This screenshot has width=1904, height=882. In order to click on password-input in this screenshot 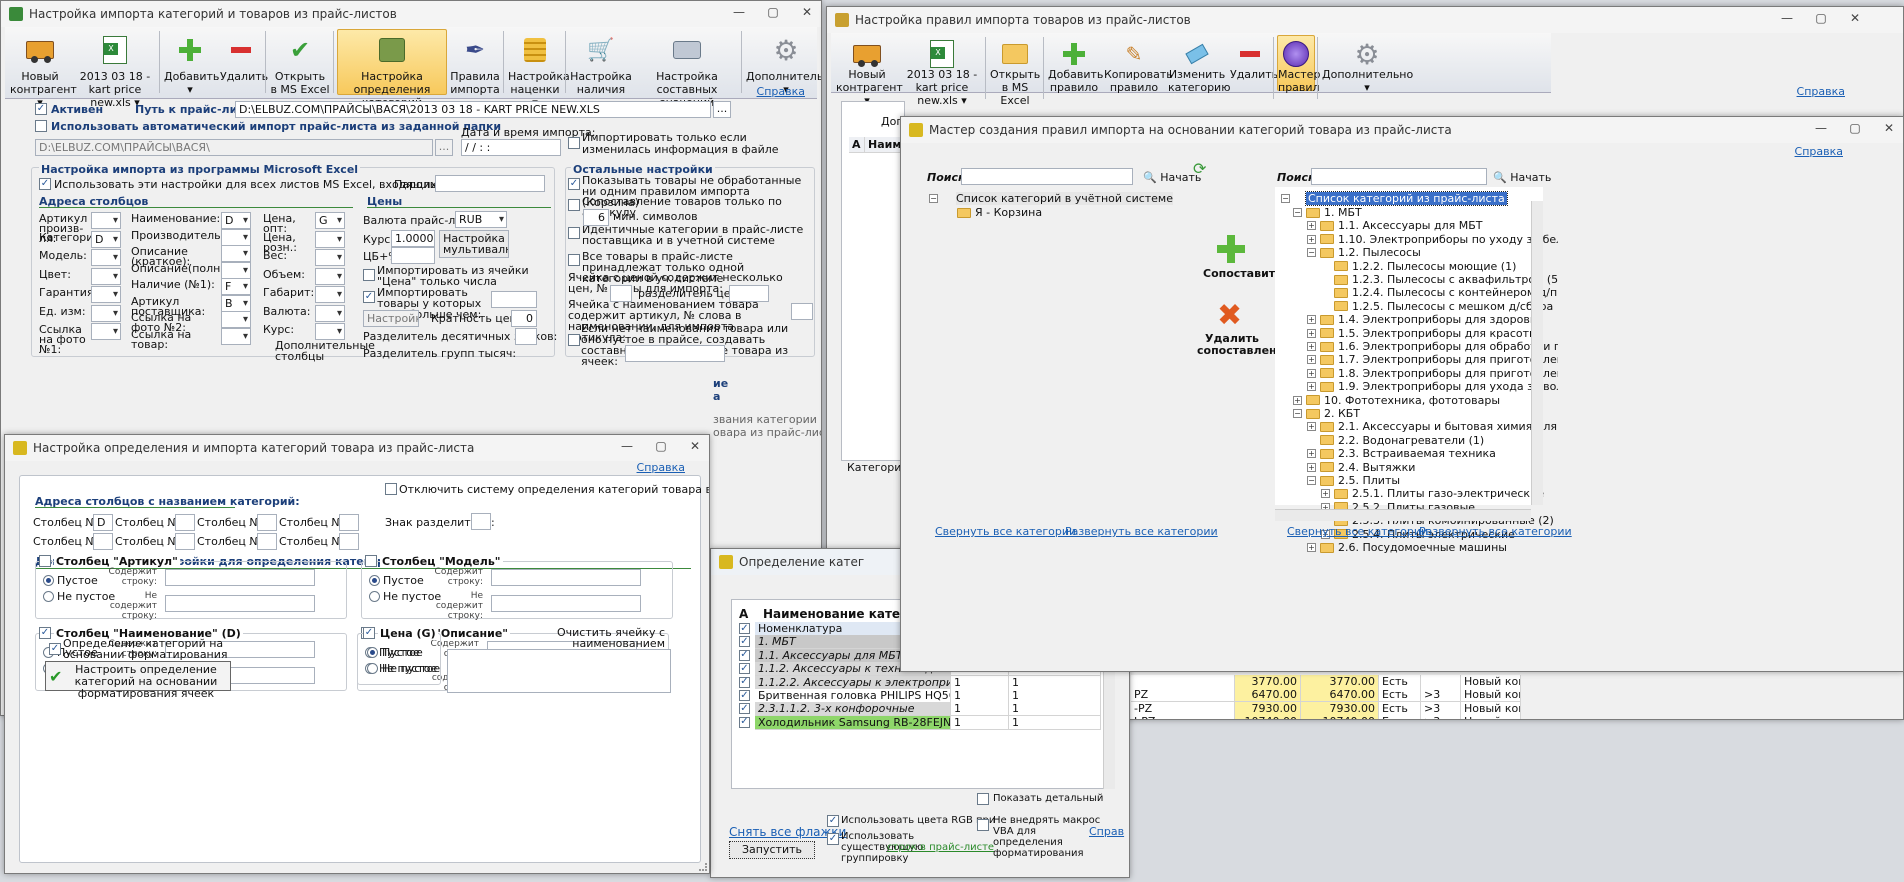, I will do `click(490, 183)`.